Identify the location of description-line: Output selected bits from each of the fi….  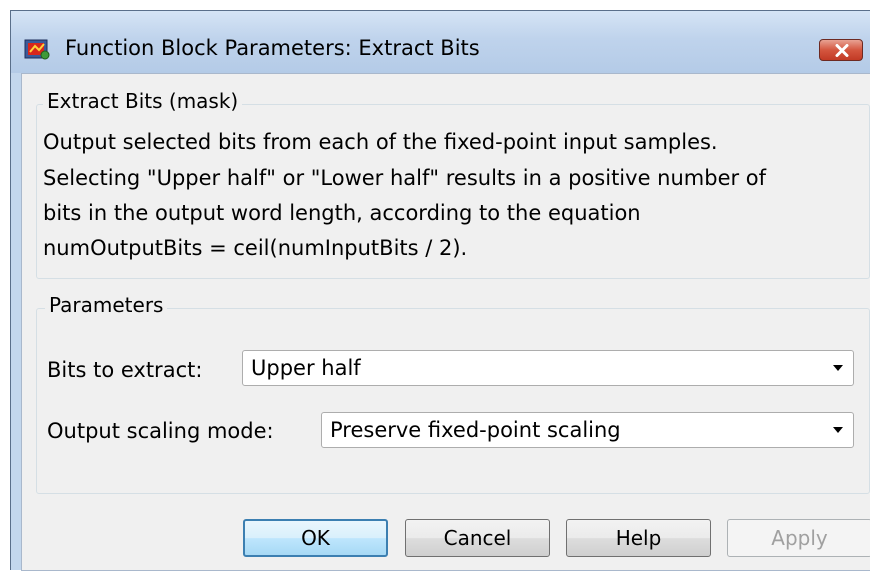
(380, 142).